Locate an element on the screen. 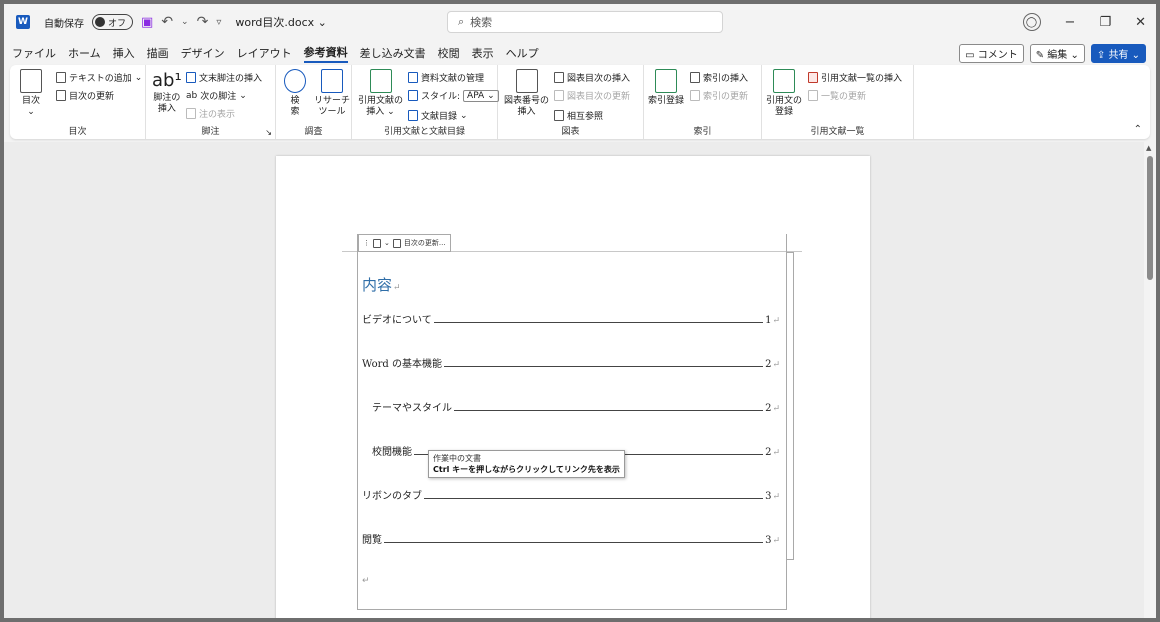 This screenshot has height=622, width=1160. search-box: ⌕ 検索 is located at coordinates (585, 22).